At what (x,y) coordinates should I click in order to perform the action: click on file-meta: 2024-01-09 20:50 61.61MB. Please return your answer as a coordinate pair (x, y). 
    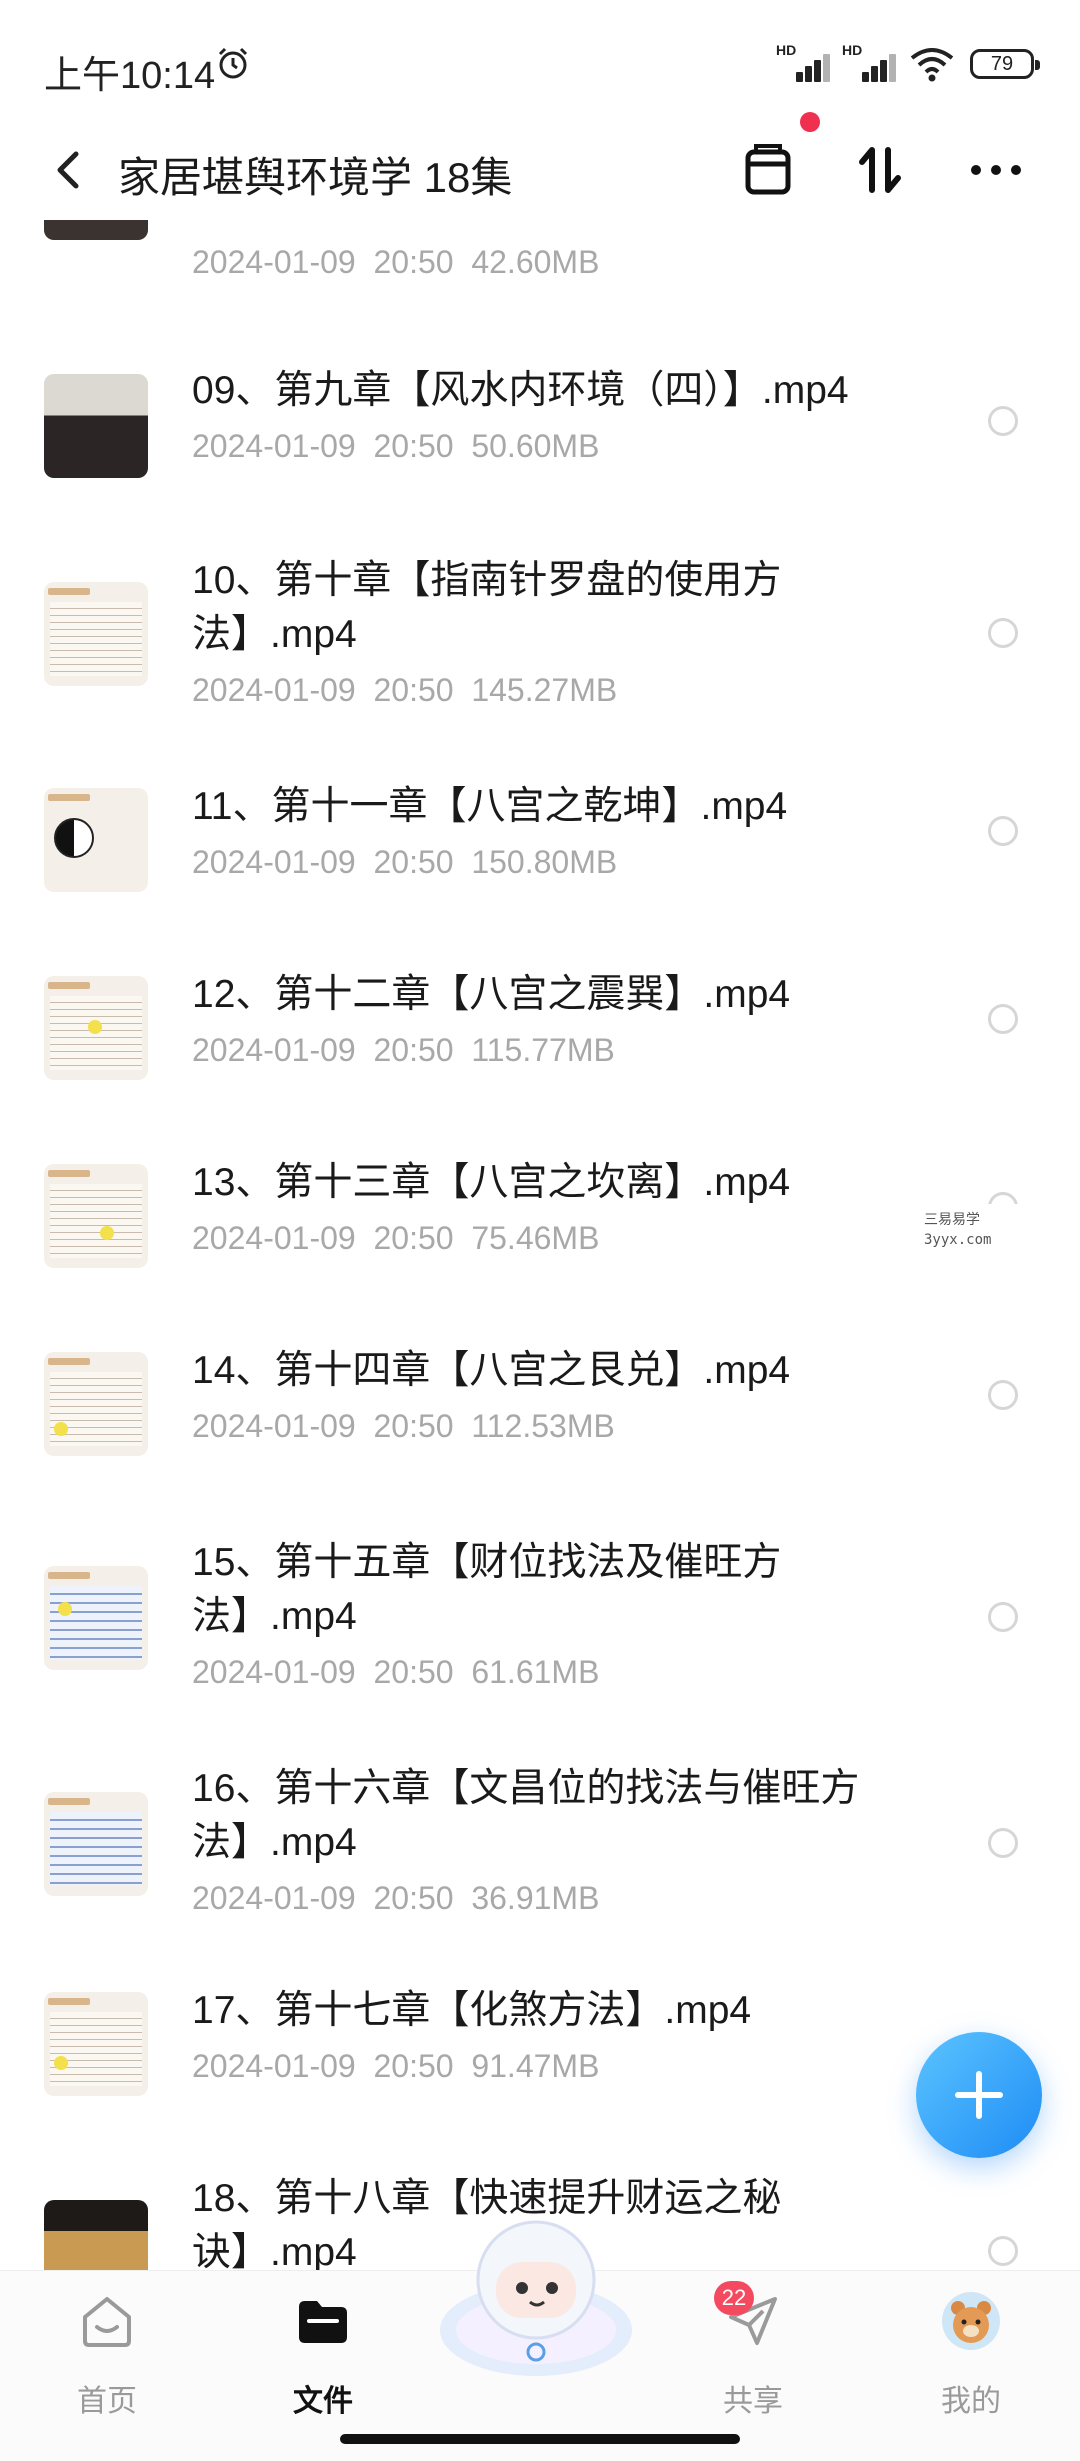
    Looking at the image, I should click on (396, 1672).